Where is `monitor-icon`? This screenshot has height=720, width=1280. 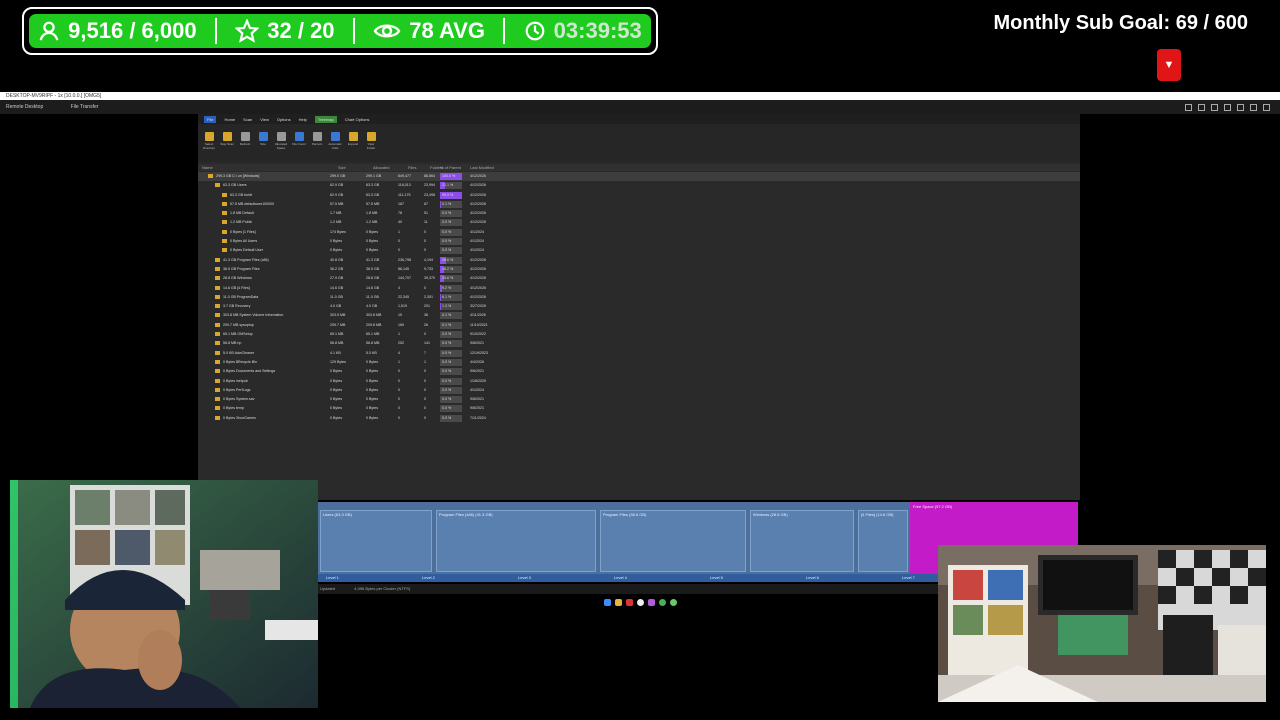 monitor-icon is located at coordinates (1201, 107).